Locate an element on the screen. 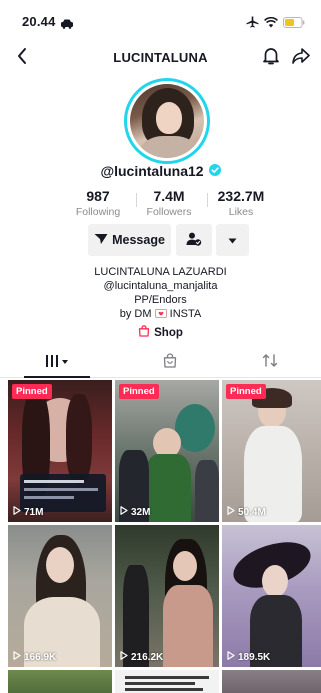 This screenshot has height=693, width=321. username: @lucintaluna12 is located at coordinates (152, 171).